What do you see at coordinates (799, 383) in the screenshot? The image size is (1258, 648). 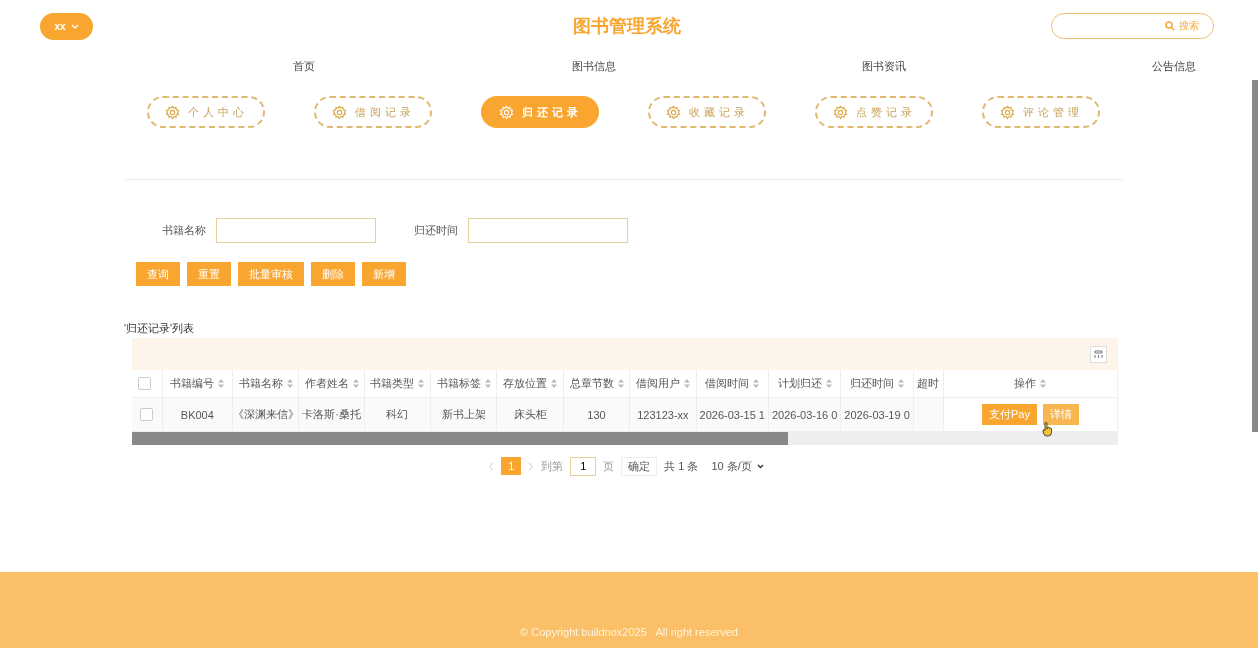 I see `column-header: 计划归还` at bounding box center [799, 383].